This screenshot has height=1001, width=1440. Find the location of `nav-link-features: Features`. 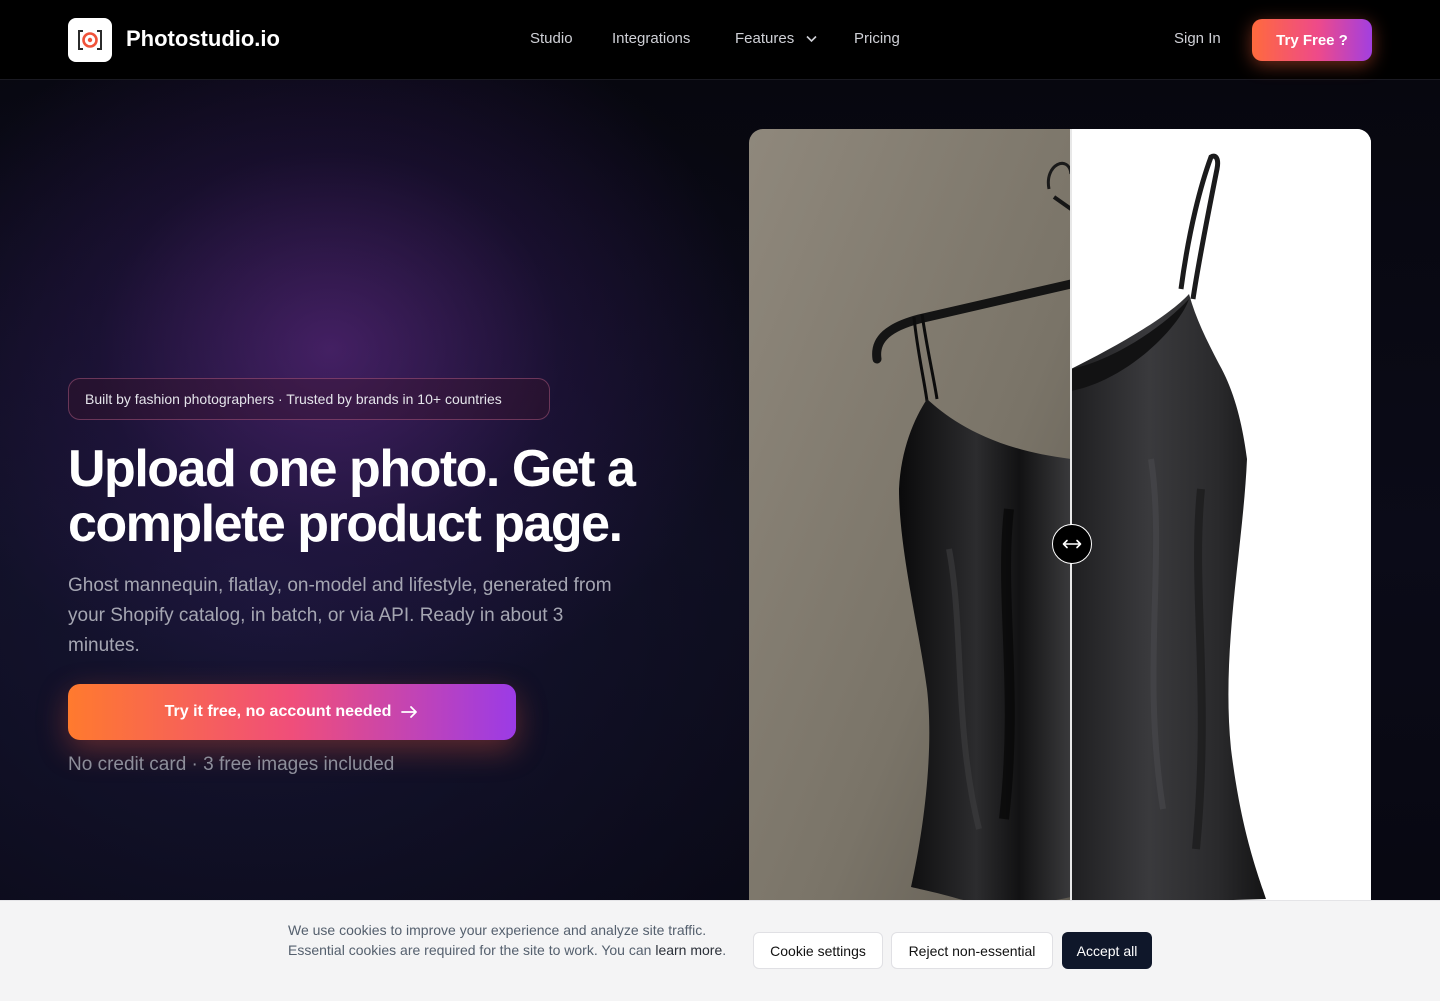

nav-link-features: Features is located at coordinates (764, 38).